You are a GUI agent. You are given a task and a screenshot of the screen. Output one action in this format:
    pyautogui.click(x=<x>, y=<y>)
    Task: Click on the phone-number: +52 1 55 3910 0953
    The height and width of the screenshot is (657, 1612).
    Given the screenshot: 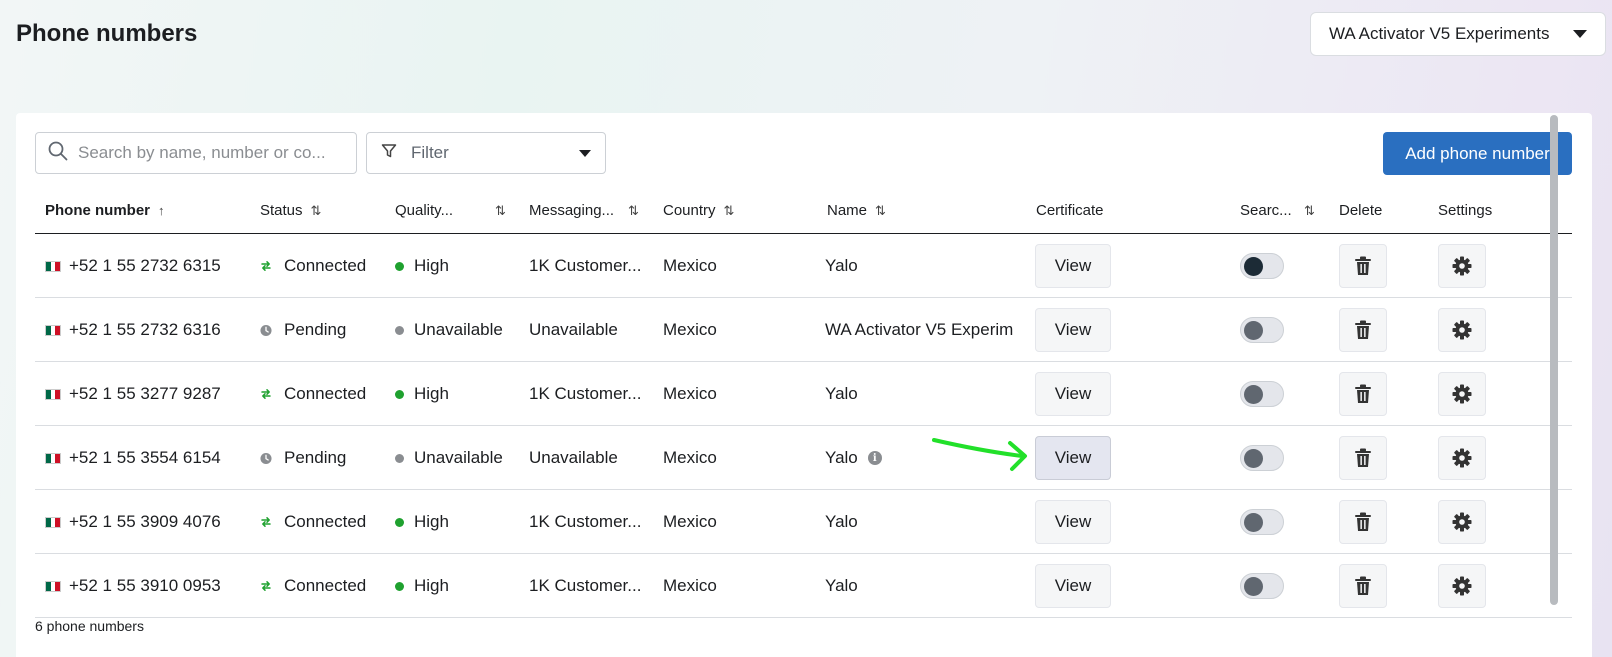 What is the action you would take?
    pyautogui.click(x=145, y=585)
    